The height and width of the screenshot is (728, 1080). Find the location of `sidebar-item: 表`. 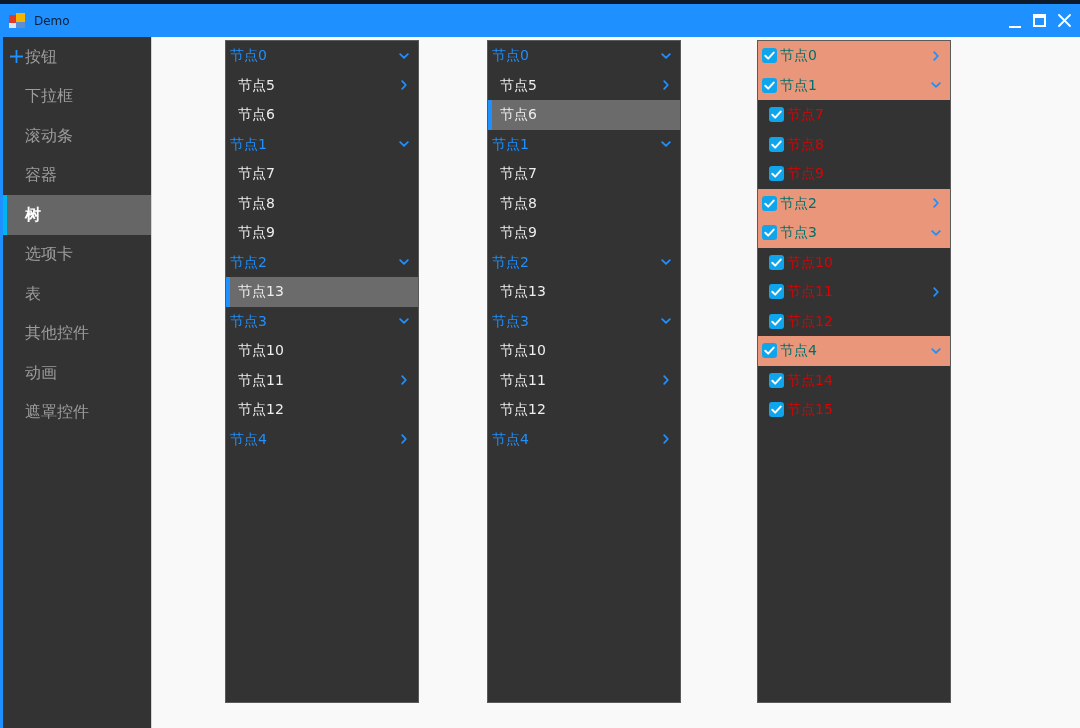

sidebar-item: 表 is located at coordinates (77, 294).